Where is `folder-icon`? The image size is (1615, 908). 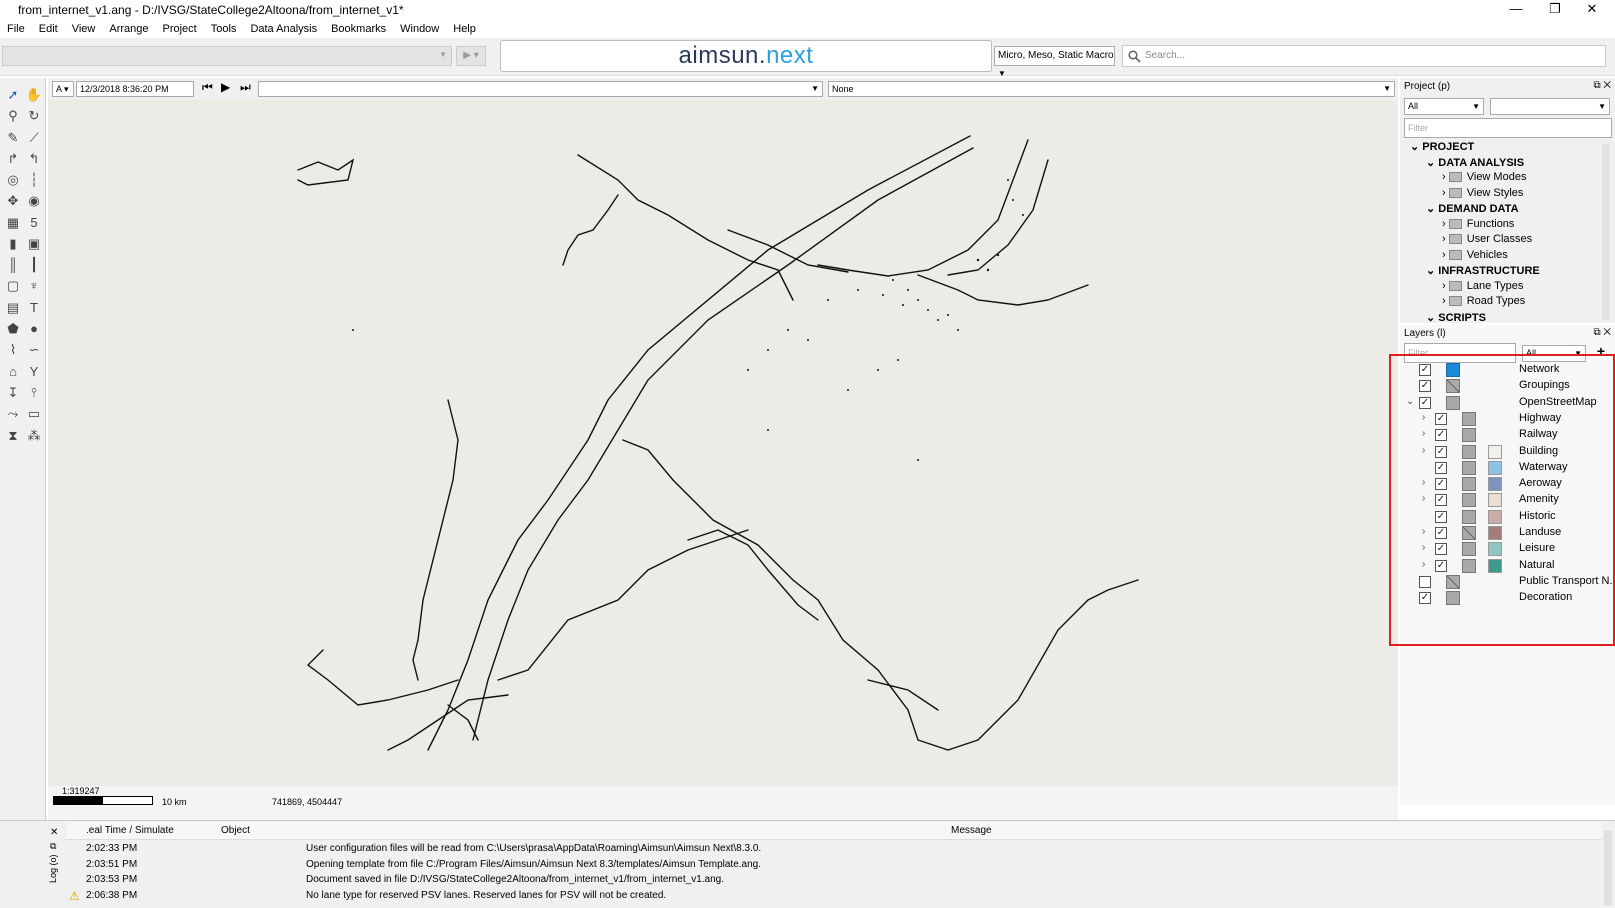 folder-icon is located at coordinates (1455, 192).